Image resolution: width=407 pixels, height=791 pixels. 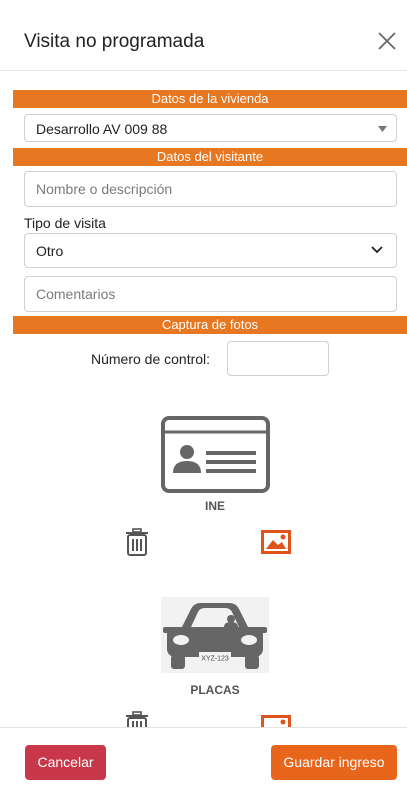 I want to click on caret-down-icon, so click(x=382, y=129).